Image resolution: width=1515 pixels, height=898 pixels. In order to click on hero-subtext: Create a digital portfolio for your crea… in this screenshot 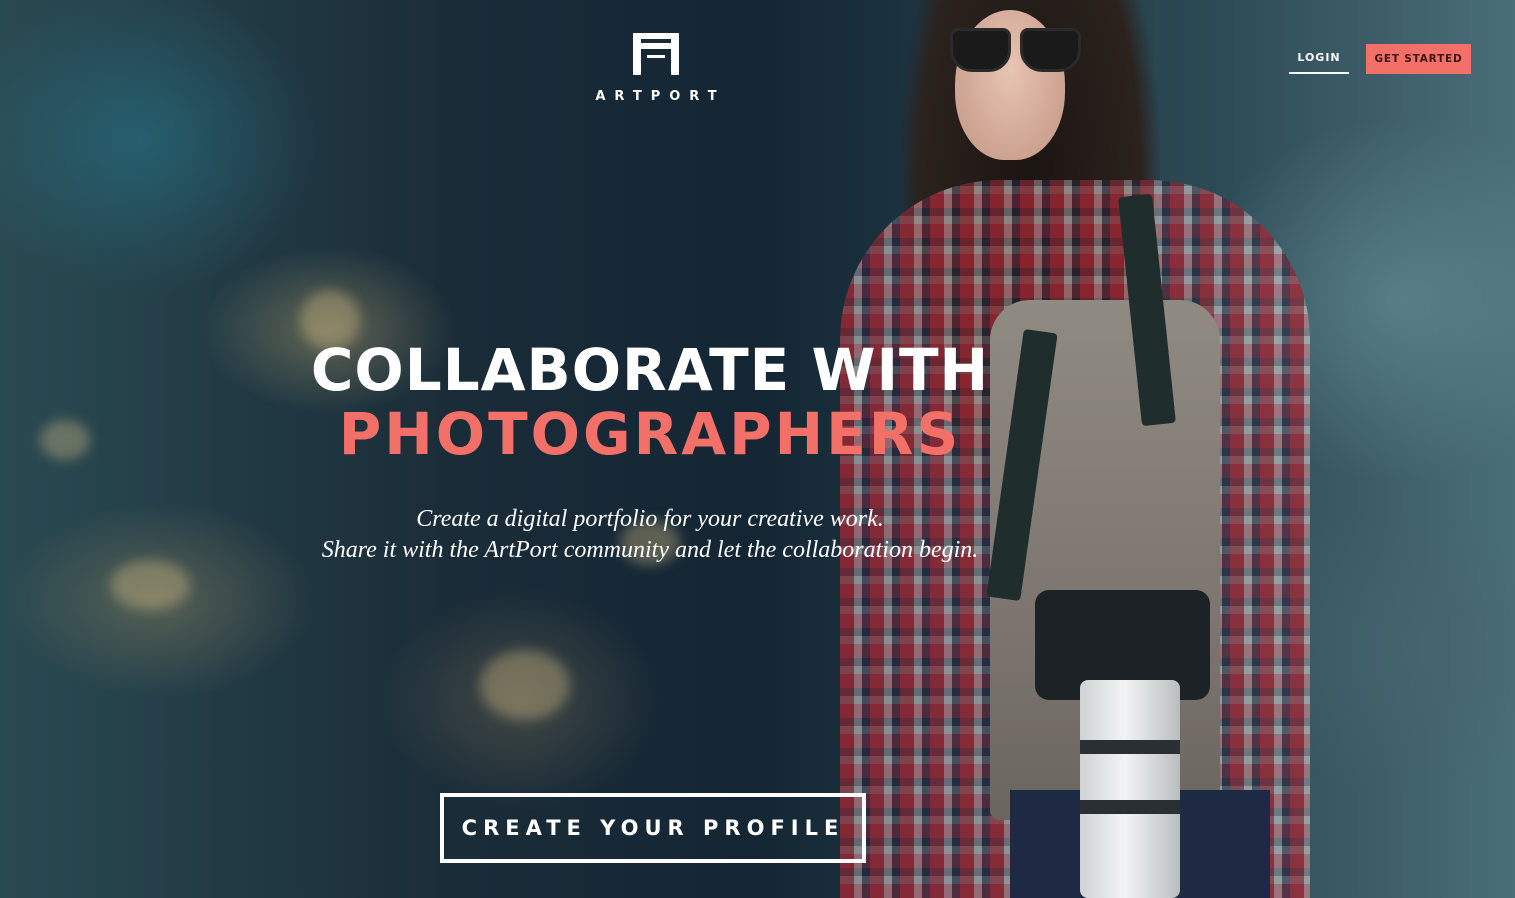, I will do `click(650, 535)`.